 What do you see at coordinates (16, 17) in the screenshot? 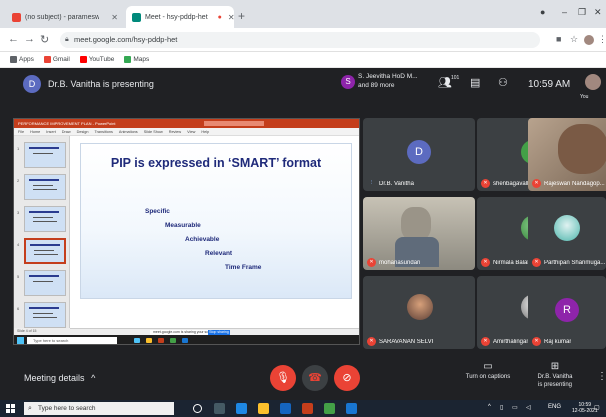
I see `gmail-icon` at bounding box center [16, 17].